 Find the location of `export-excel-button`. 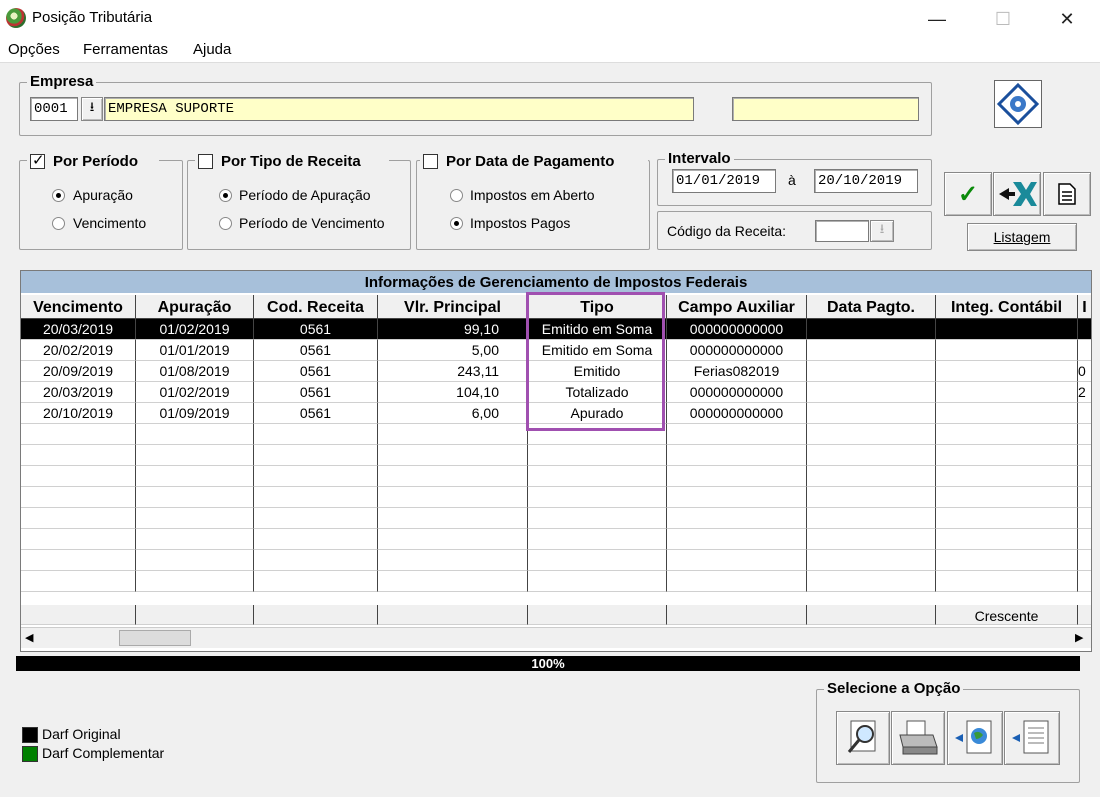

export-excel-button is located at coordinates (1017, 194).